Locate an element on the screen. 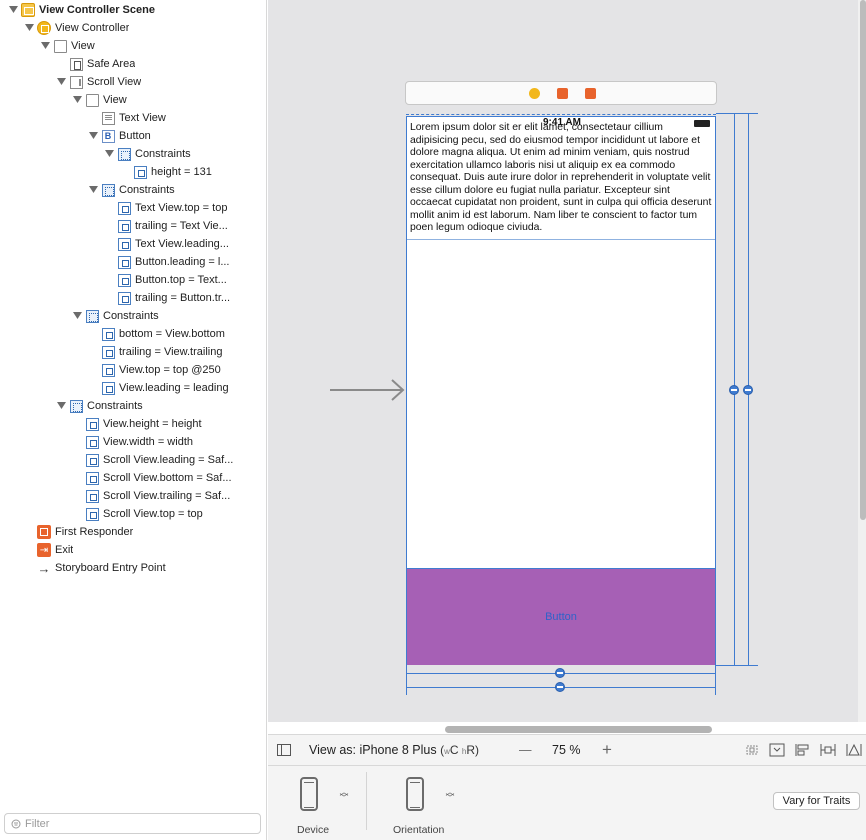 The width and height of the screenshot is (866, 840). outline-item-label: View.height = height is located at coordinates (152, 424).